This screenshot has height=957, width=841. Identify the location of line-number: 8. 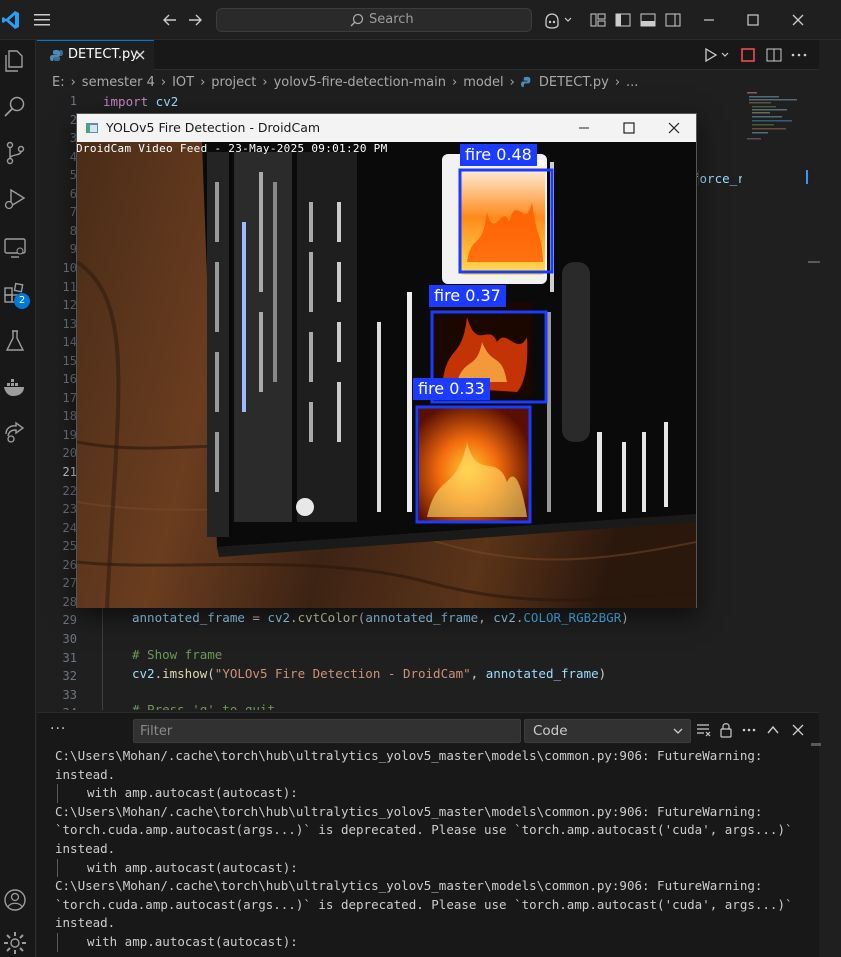
(73, 230).